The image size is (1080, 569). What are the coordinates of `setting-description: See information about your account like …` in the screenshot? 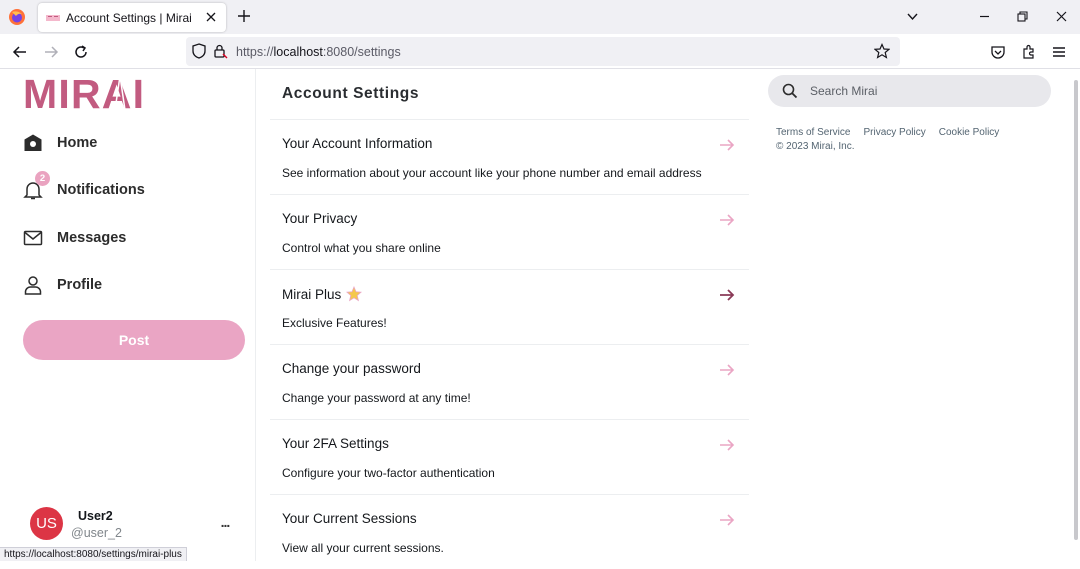 It's located at (492, 173).